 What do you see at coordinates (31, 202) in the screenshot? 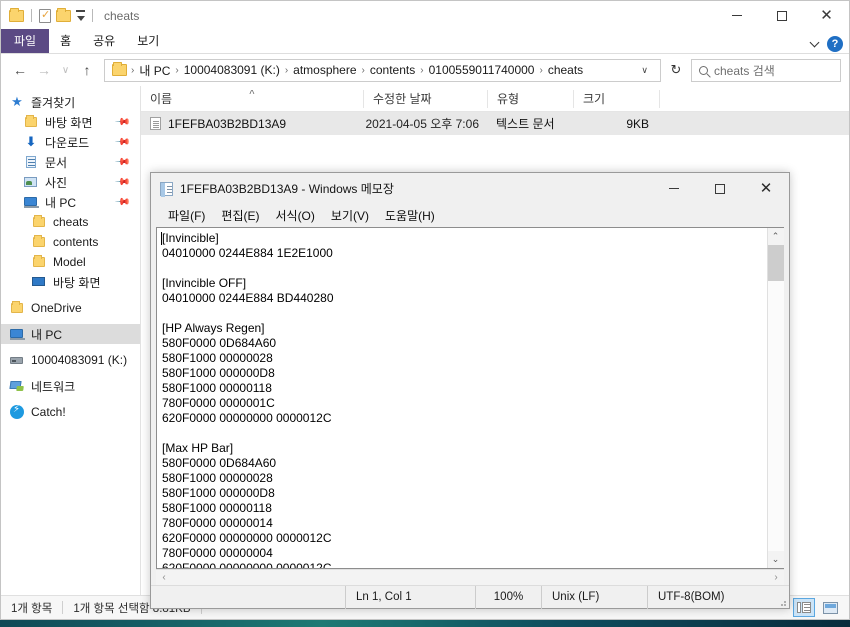
I see `this-pc-icon` at bounding box center [31, 202].